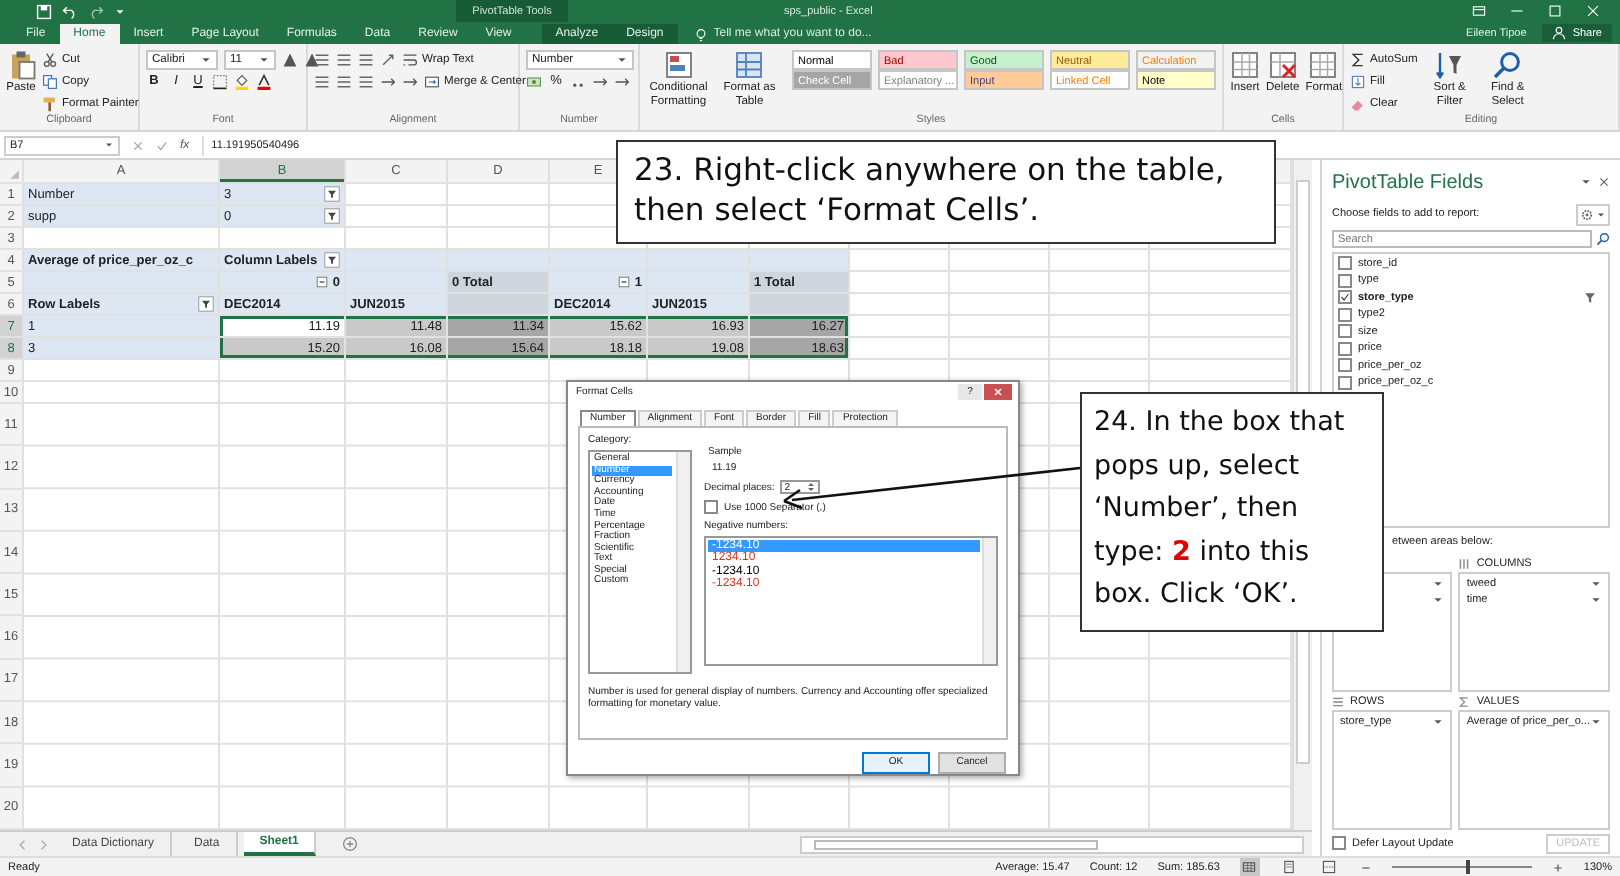 This screenshot has height=876, width=1620. I want to click on callout-tooltip: 24. In the box that pops up, select ‘Number’, then type: 2 into this box. Click ‘OK’., so click(1232, 512).